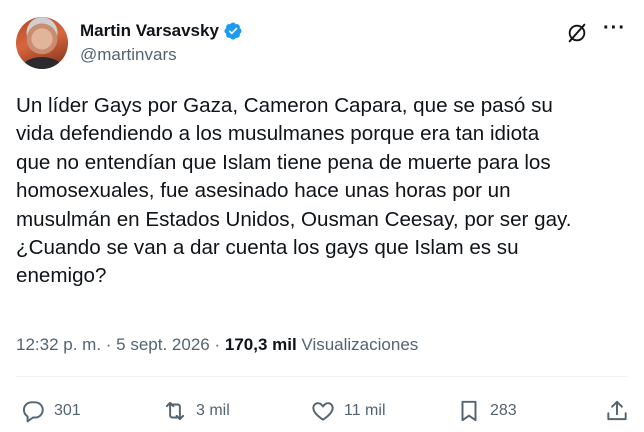  I want to click on share-icon, so click(617, 410).